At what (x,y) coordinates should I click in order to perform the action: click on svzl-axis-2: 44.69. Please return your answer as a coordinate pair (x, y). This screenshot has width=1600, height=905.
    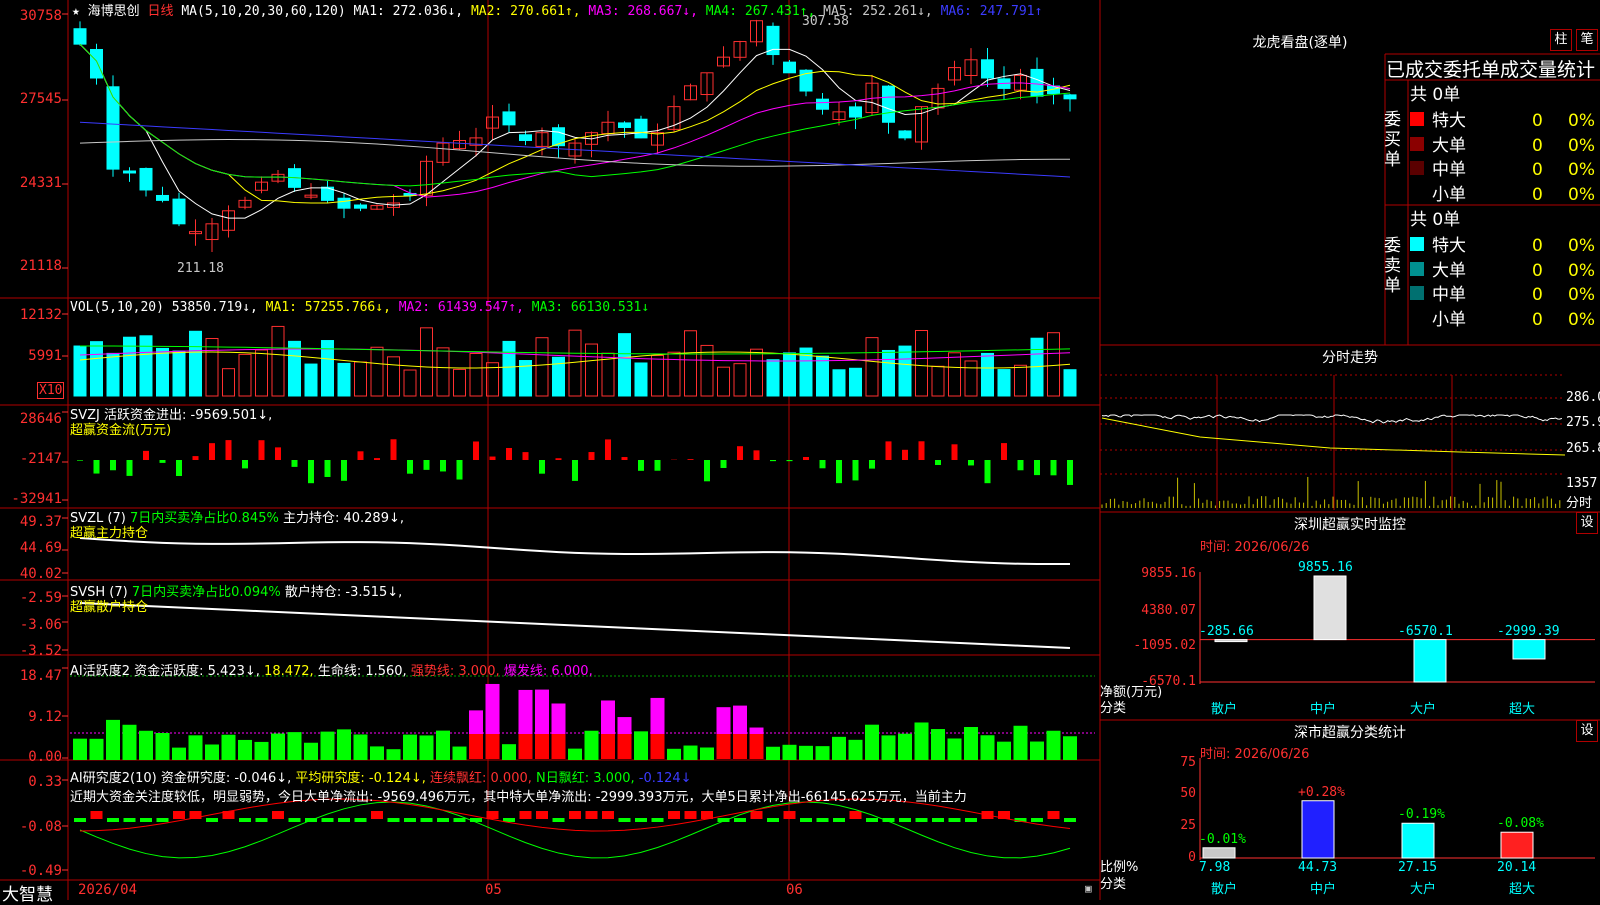
    Looking at the image, I should click on (31, 548).